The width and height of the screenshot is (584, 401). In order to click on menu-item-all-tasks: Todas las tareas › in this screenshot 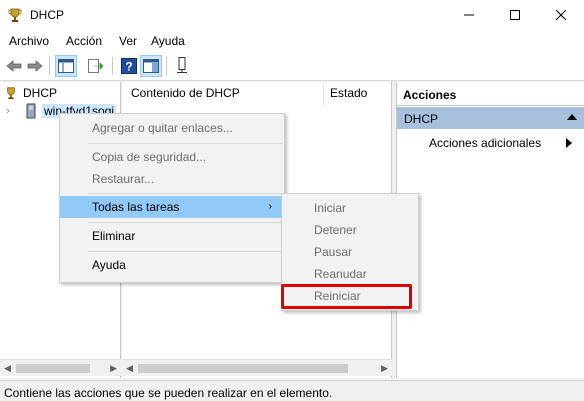, I will do `click(172, 207)`.